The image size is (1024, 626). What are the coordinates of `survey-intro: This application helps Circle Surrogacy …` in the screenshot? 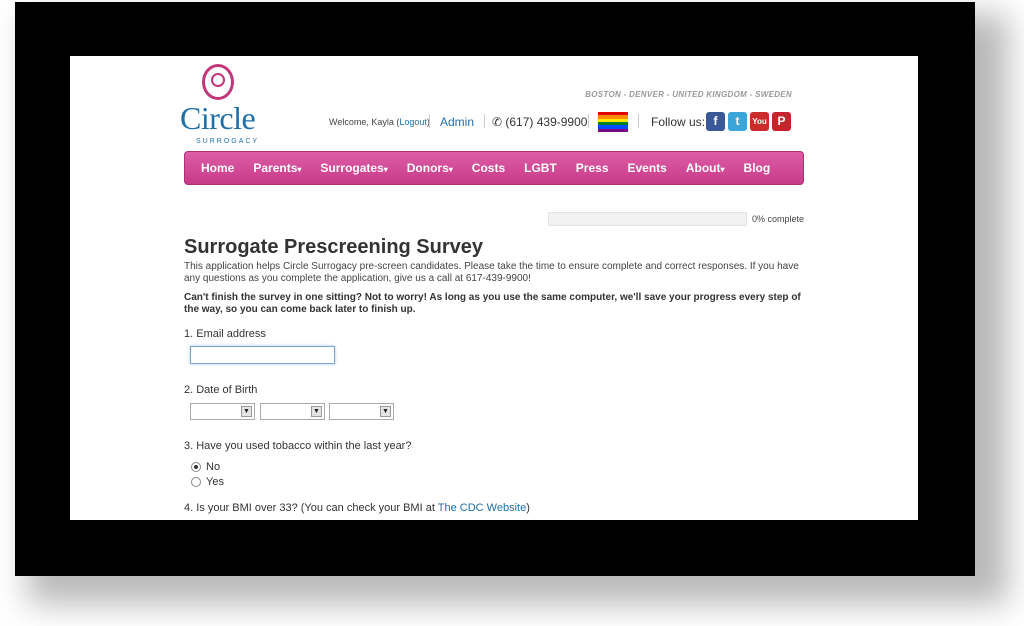 It's located at (491, 272).